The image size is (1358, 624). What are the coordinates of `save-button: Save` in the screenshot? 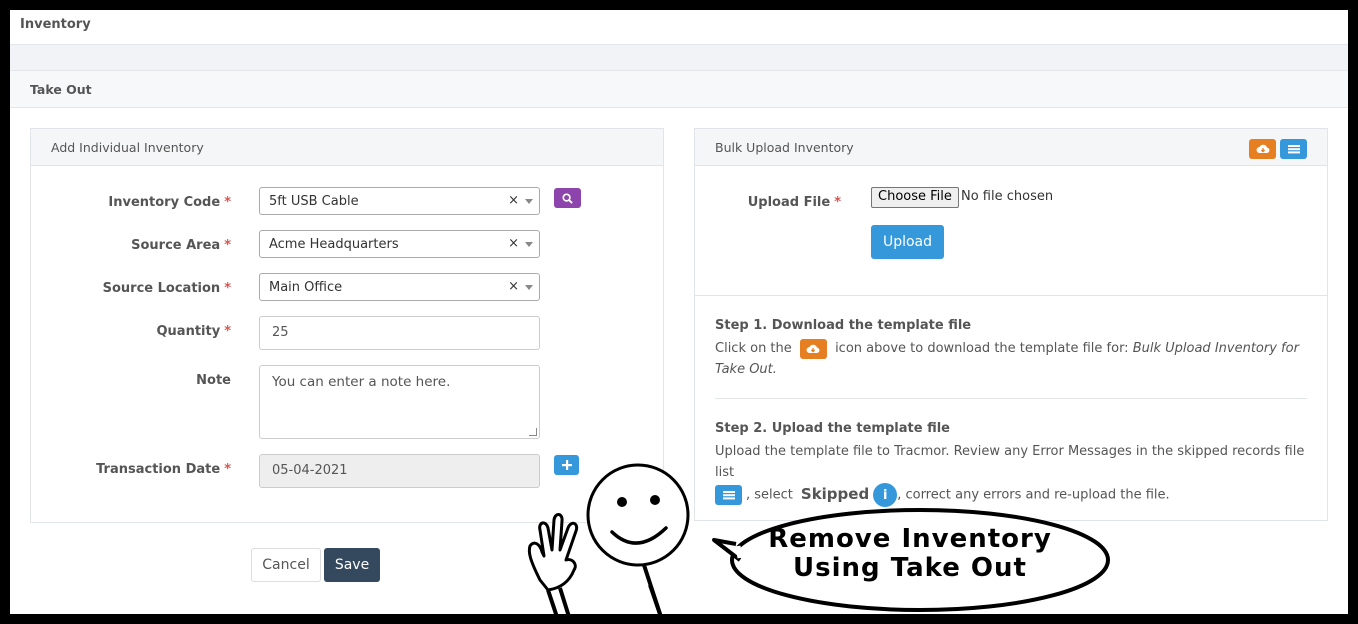 It's located at (352, 565).